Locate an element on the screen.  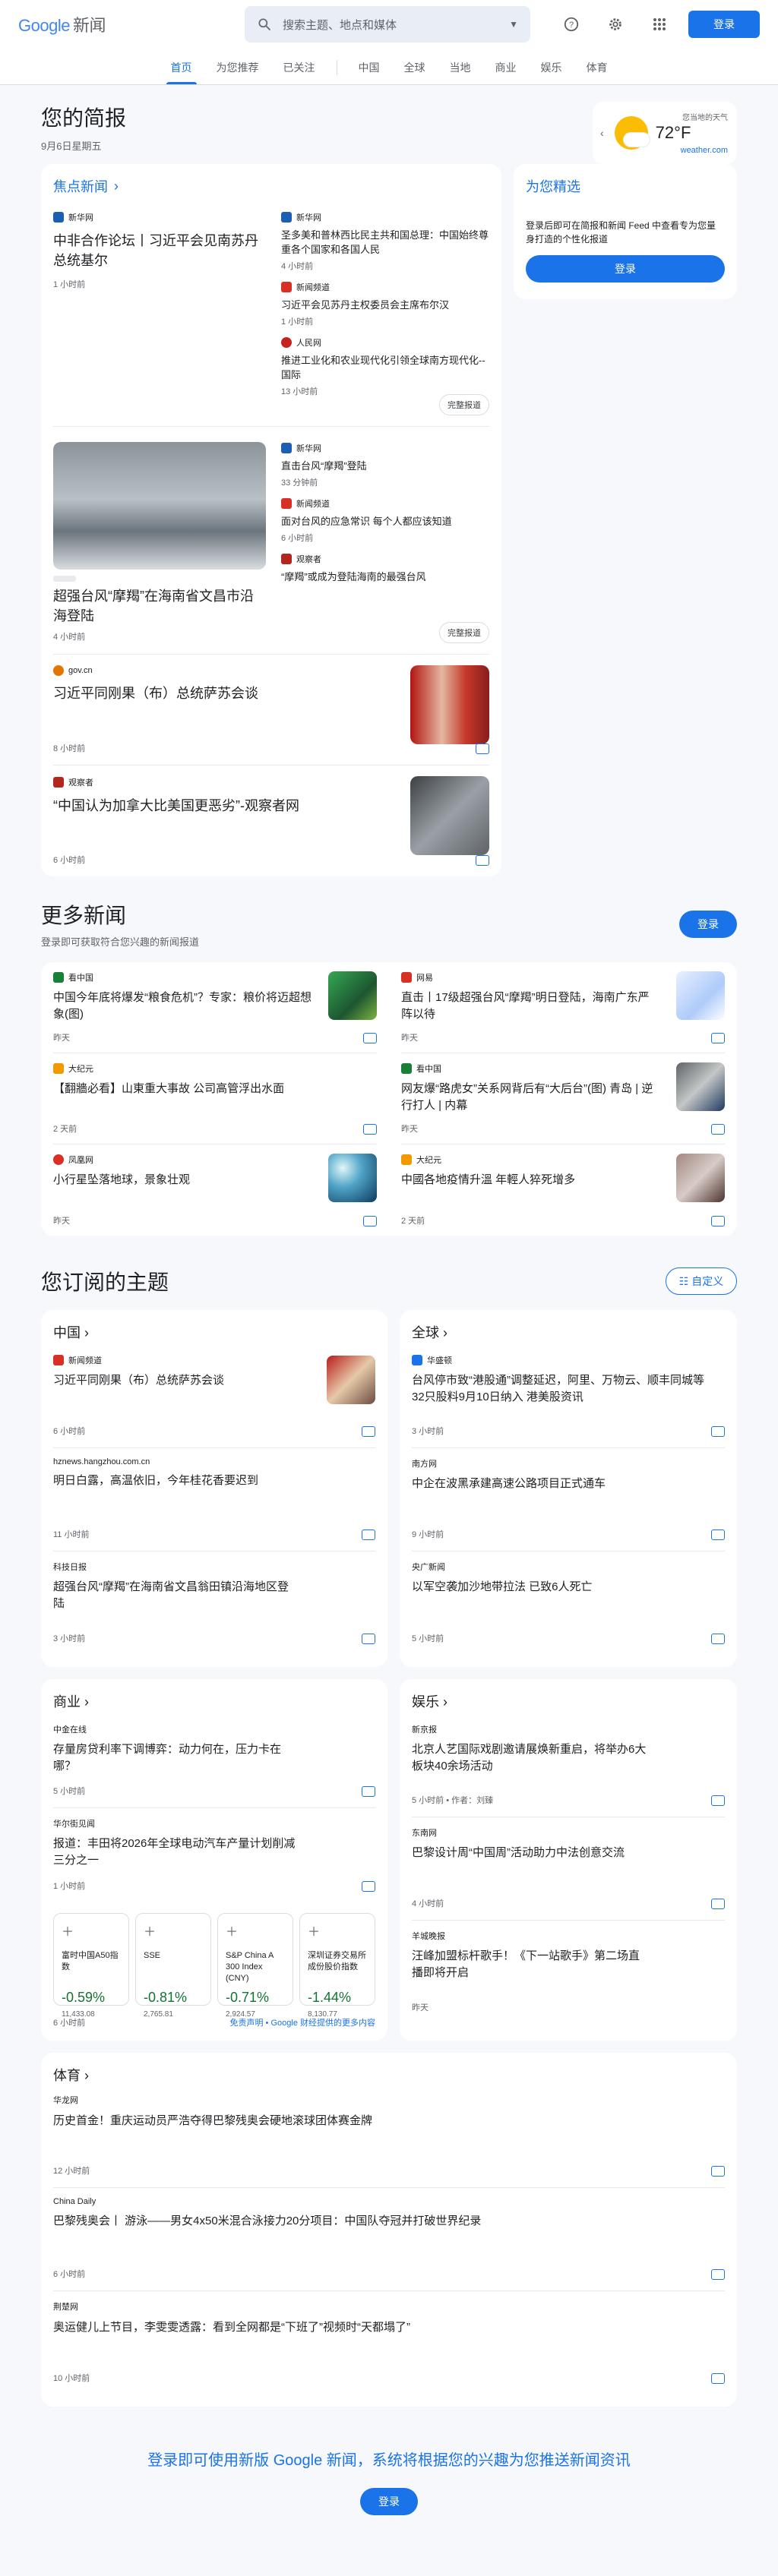
side-story: 新闻频道 面对台风的应急常识 每个人都应该知道 6 小时前 is located at coordinates (385, 520).